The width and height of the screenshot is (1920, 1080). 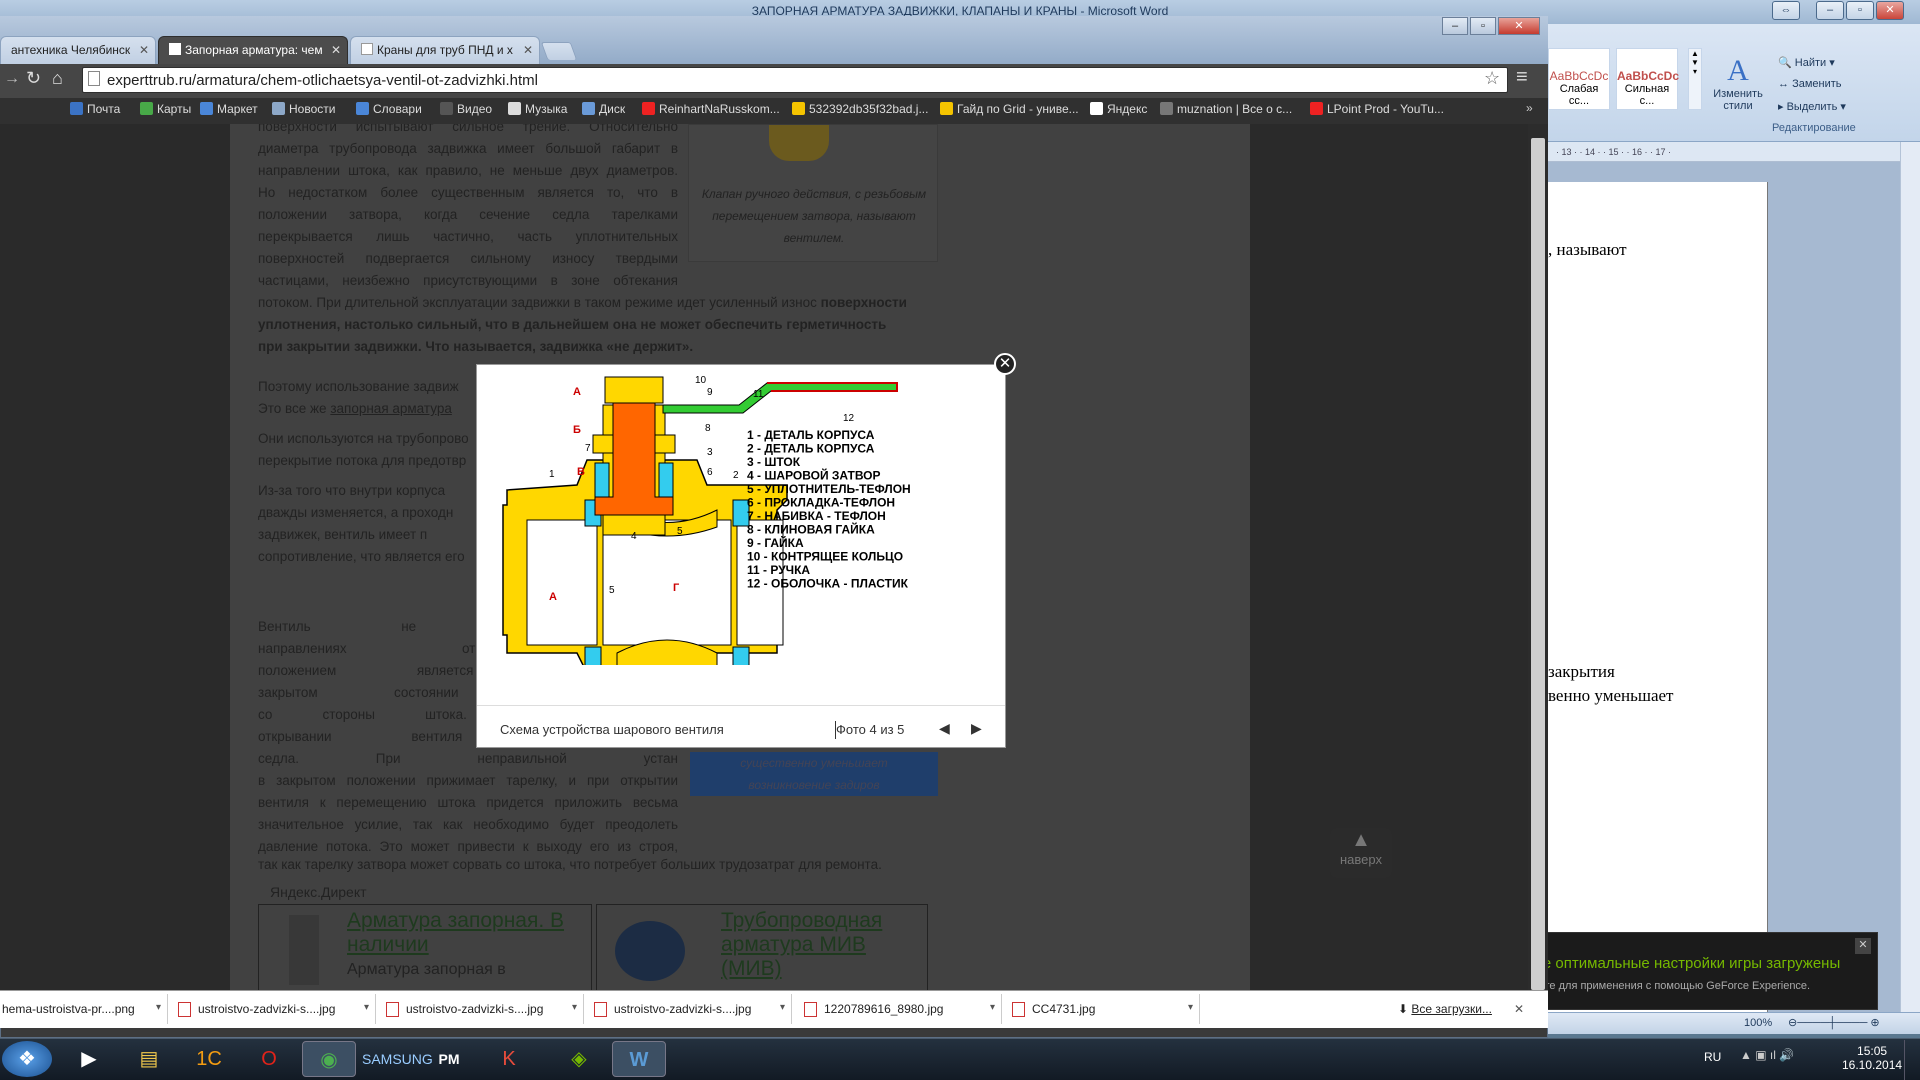 What do you see at coordinates (1786, 10) in the screenshot?
I see `word-restore-icon: ⇔` at bounding box center [1786, 10].